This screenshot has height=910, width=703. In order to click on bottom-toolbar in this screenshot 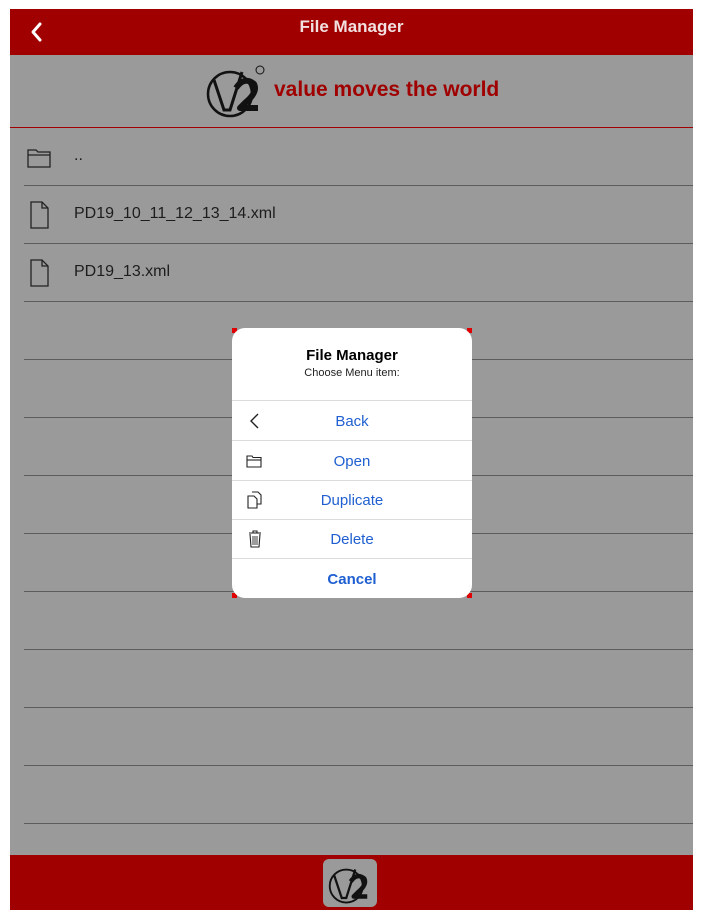, I will do `click(351, 882)`.